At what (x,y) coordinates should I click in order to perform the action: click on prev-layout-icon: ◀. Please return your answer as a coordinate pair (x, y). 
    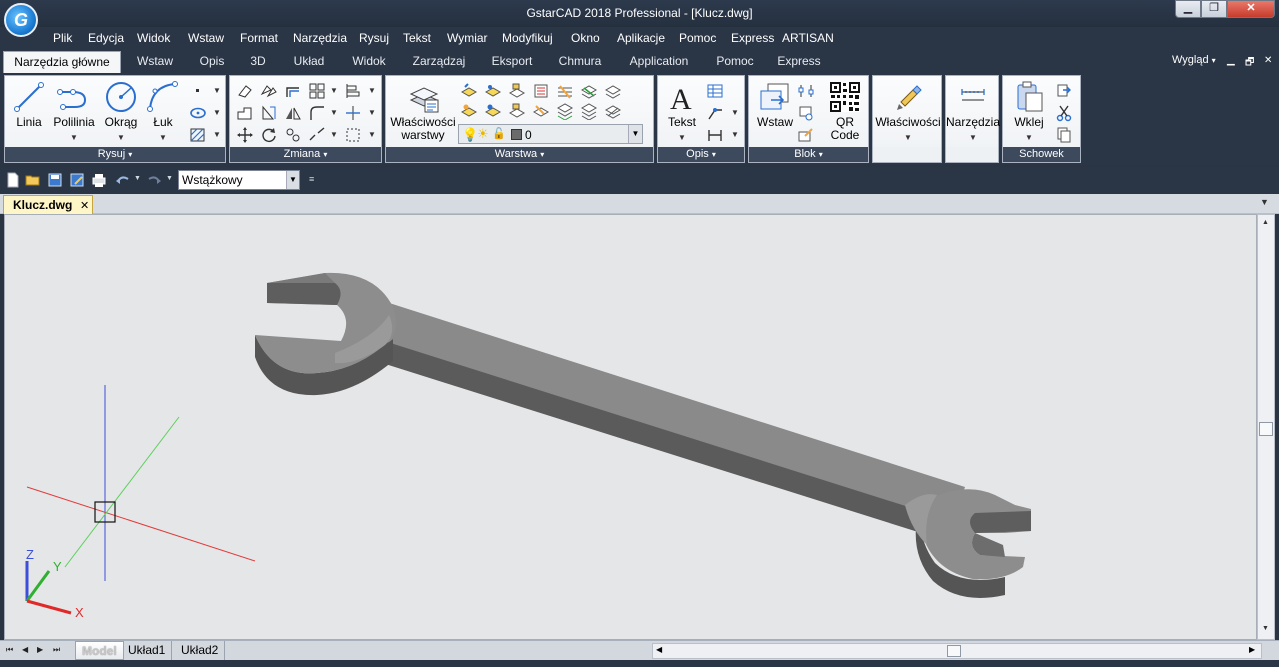
    Looking at the image, I should click on (25, 649).